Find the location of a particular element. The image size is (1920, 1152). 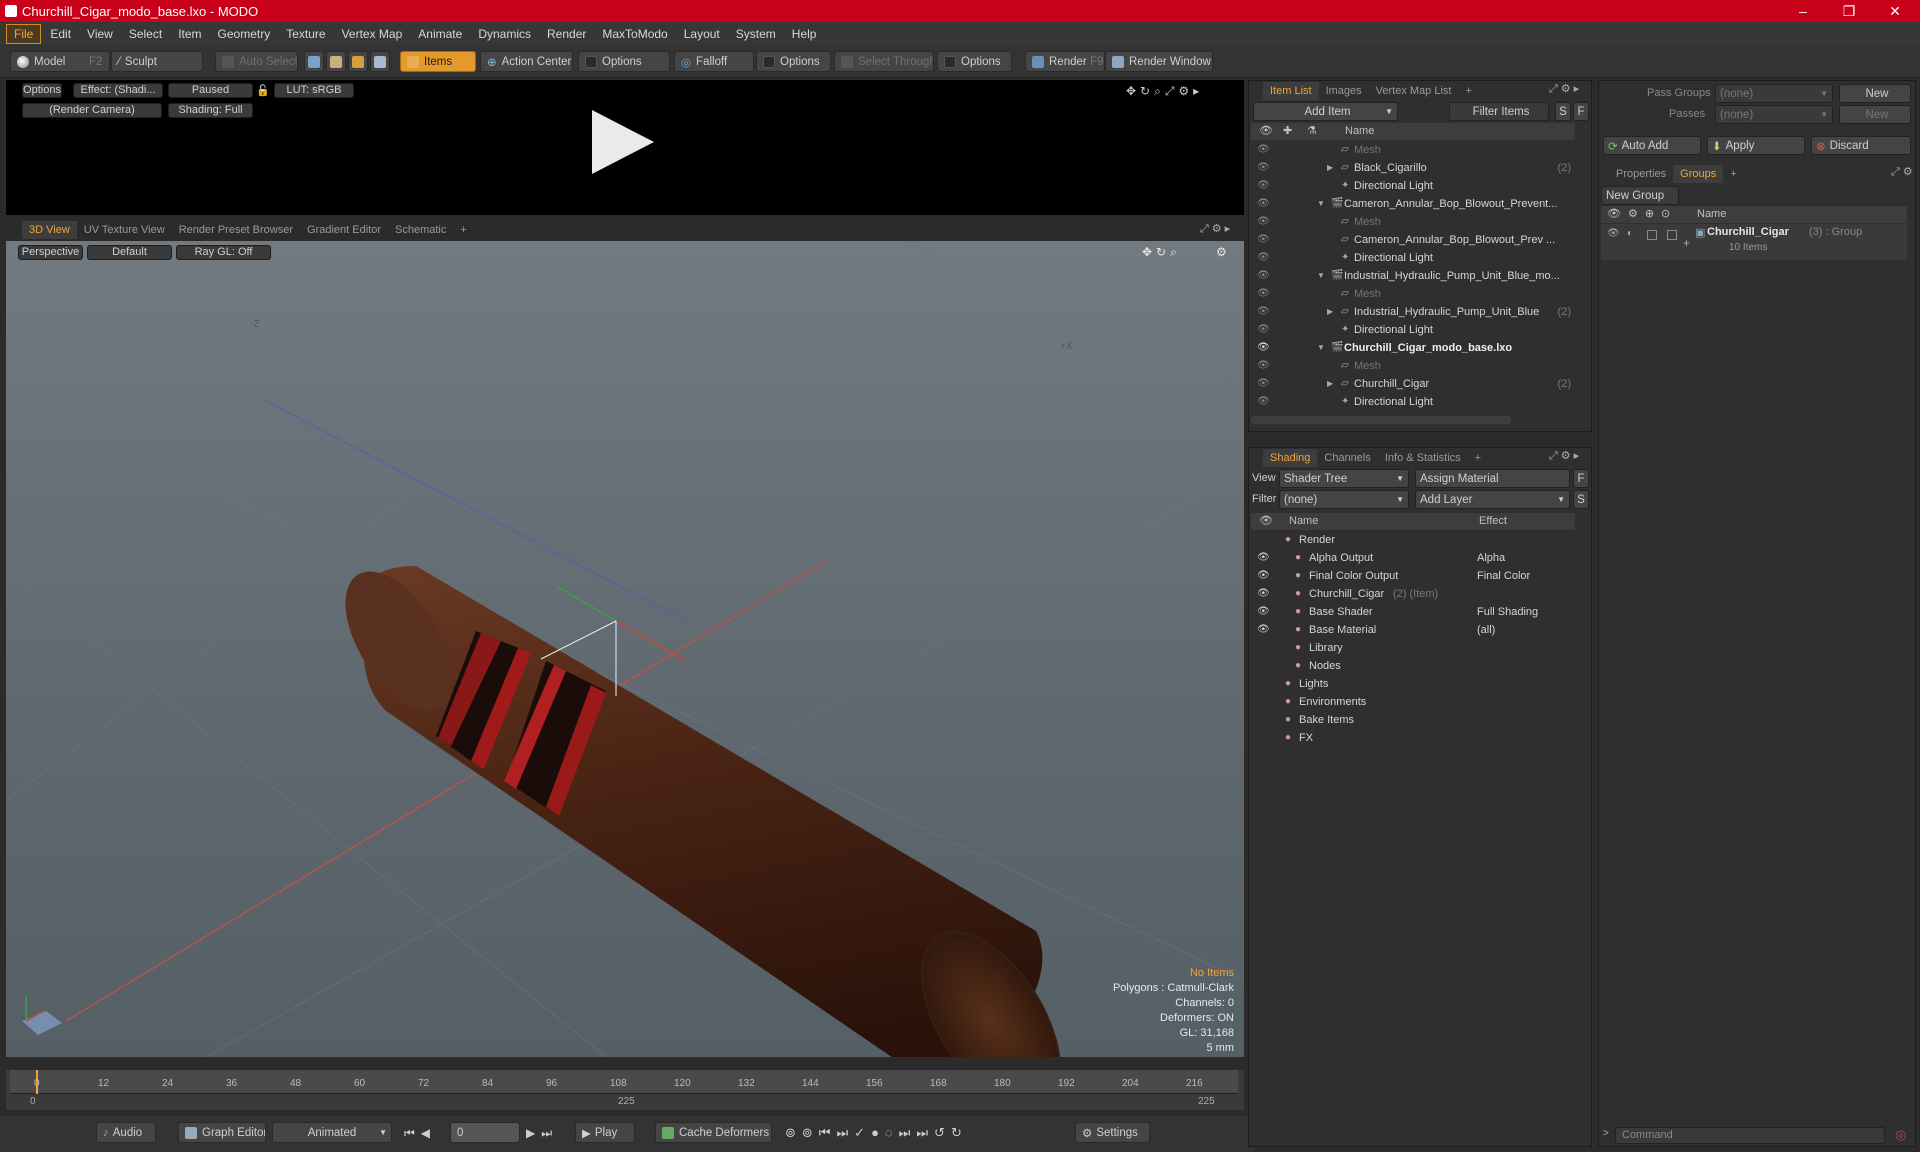

preview-controls-icons: ✥↻⌕⤢⚙▸ is located at coordinates (1164, 91).